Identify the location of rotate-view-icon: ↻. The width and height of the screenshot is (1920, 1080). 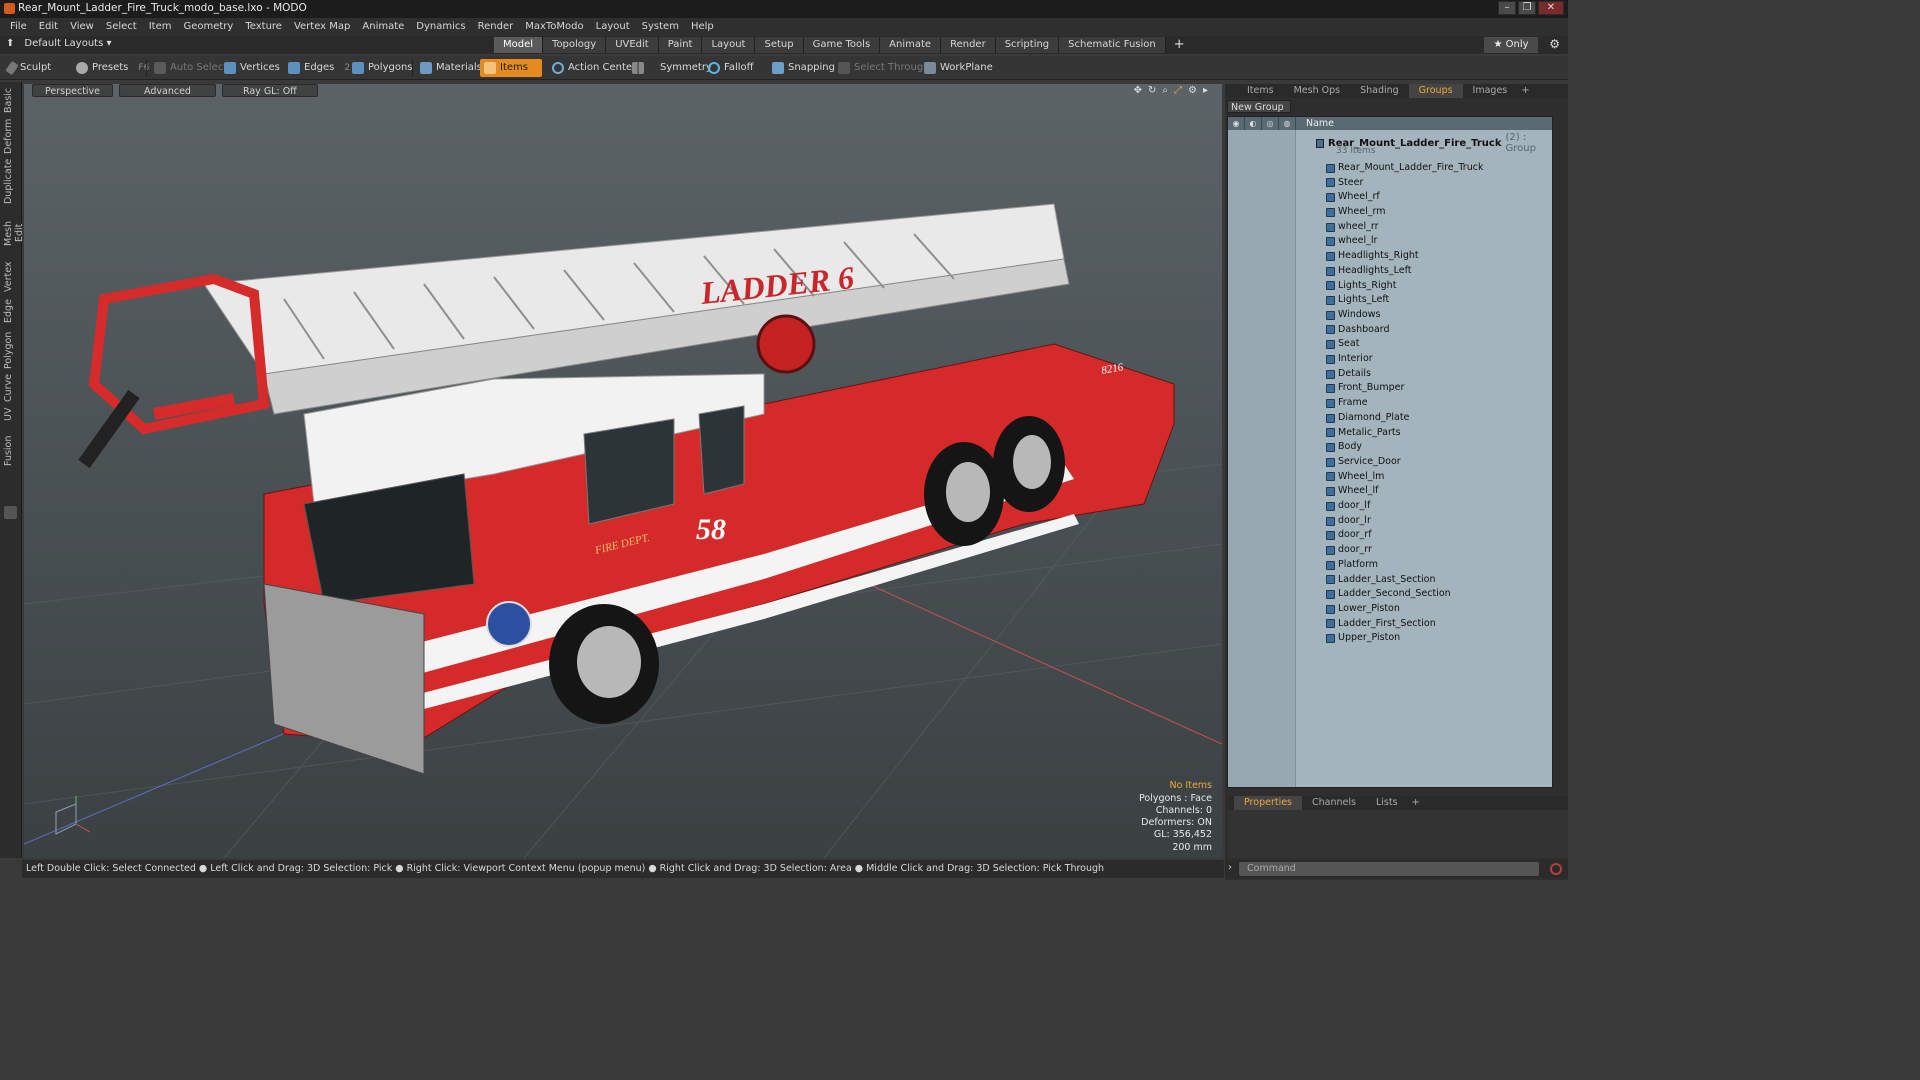
(1152, 90).